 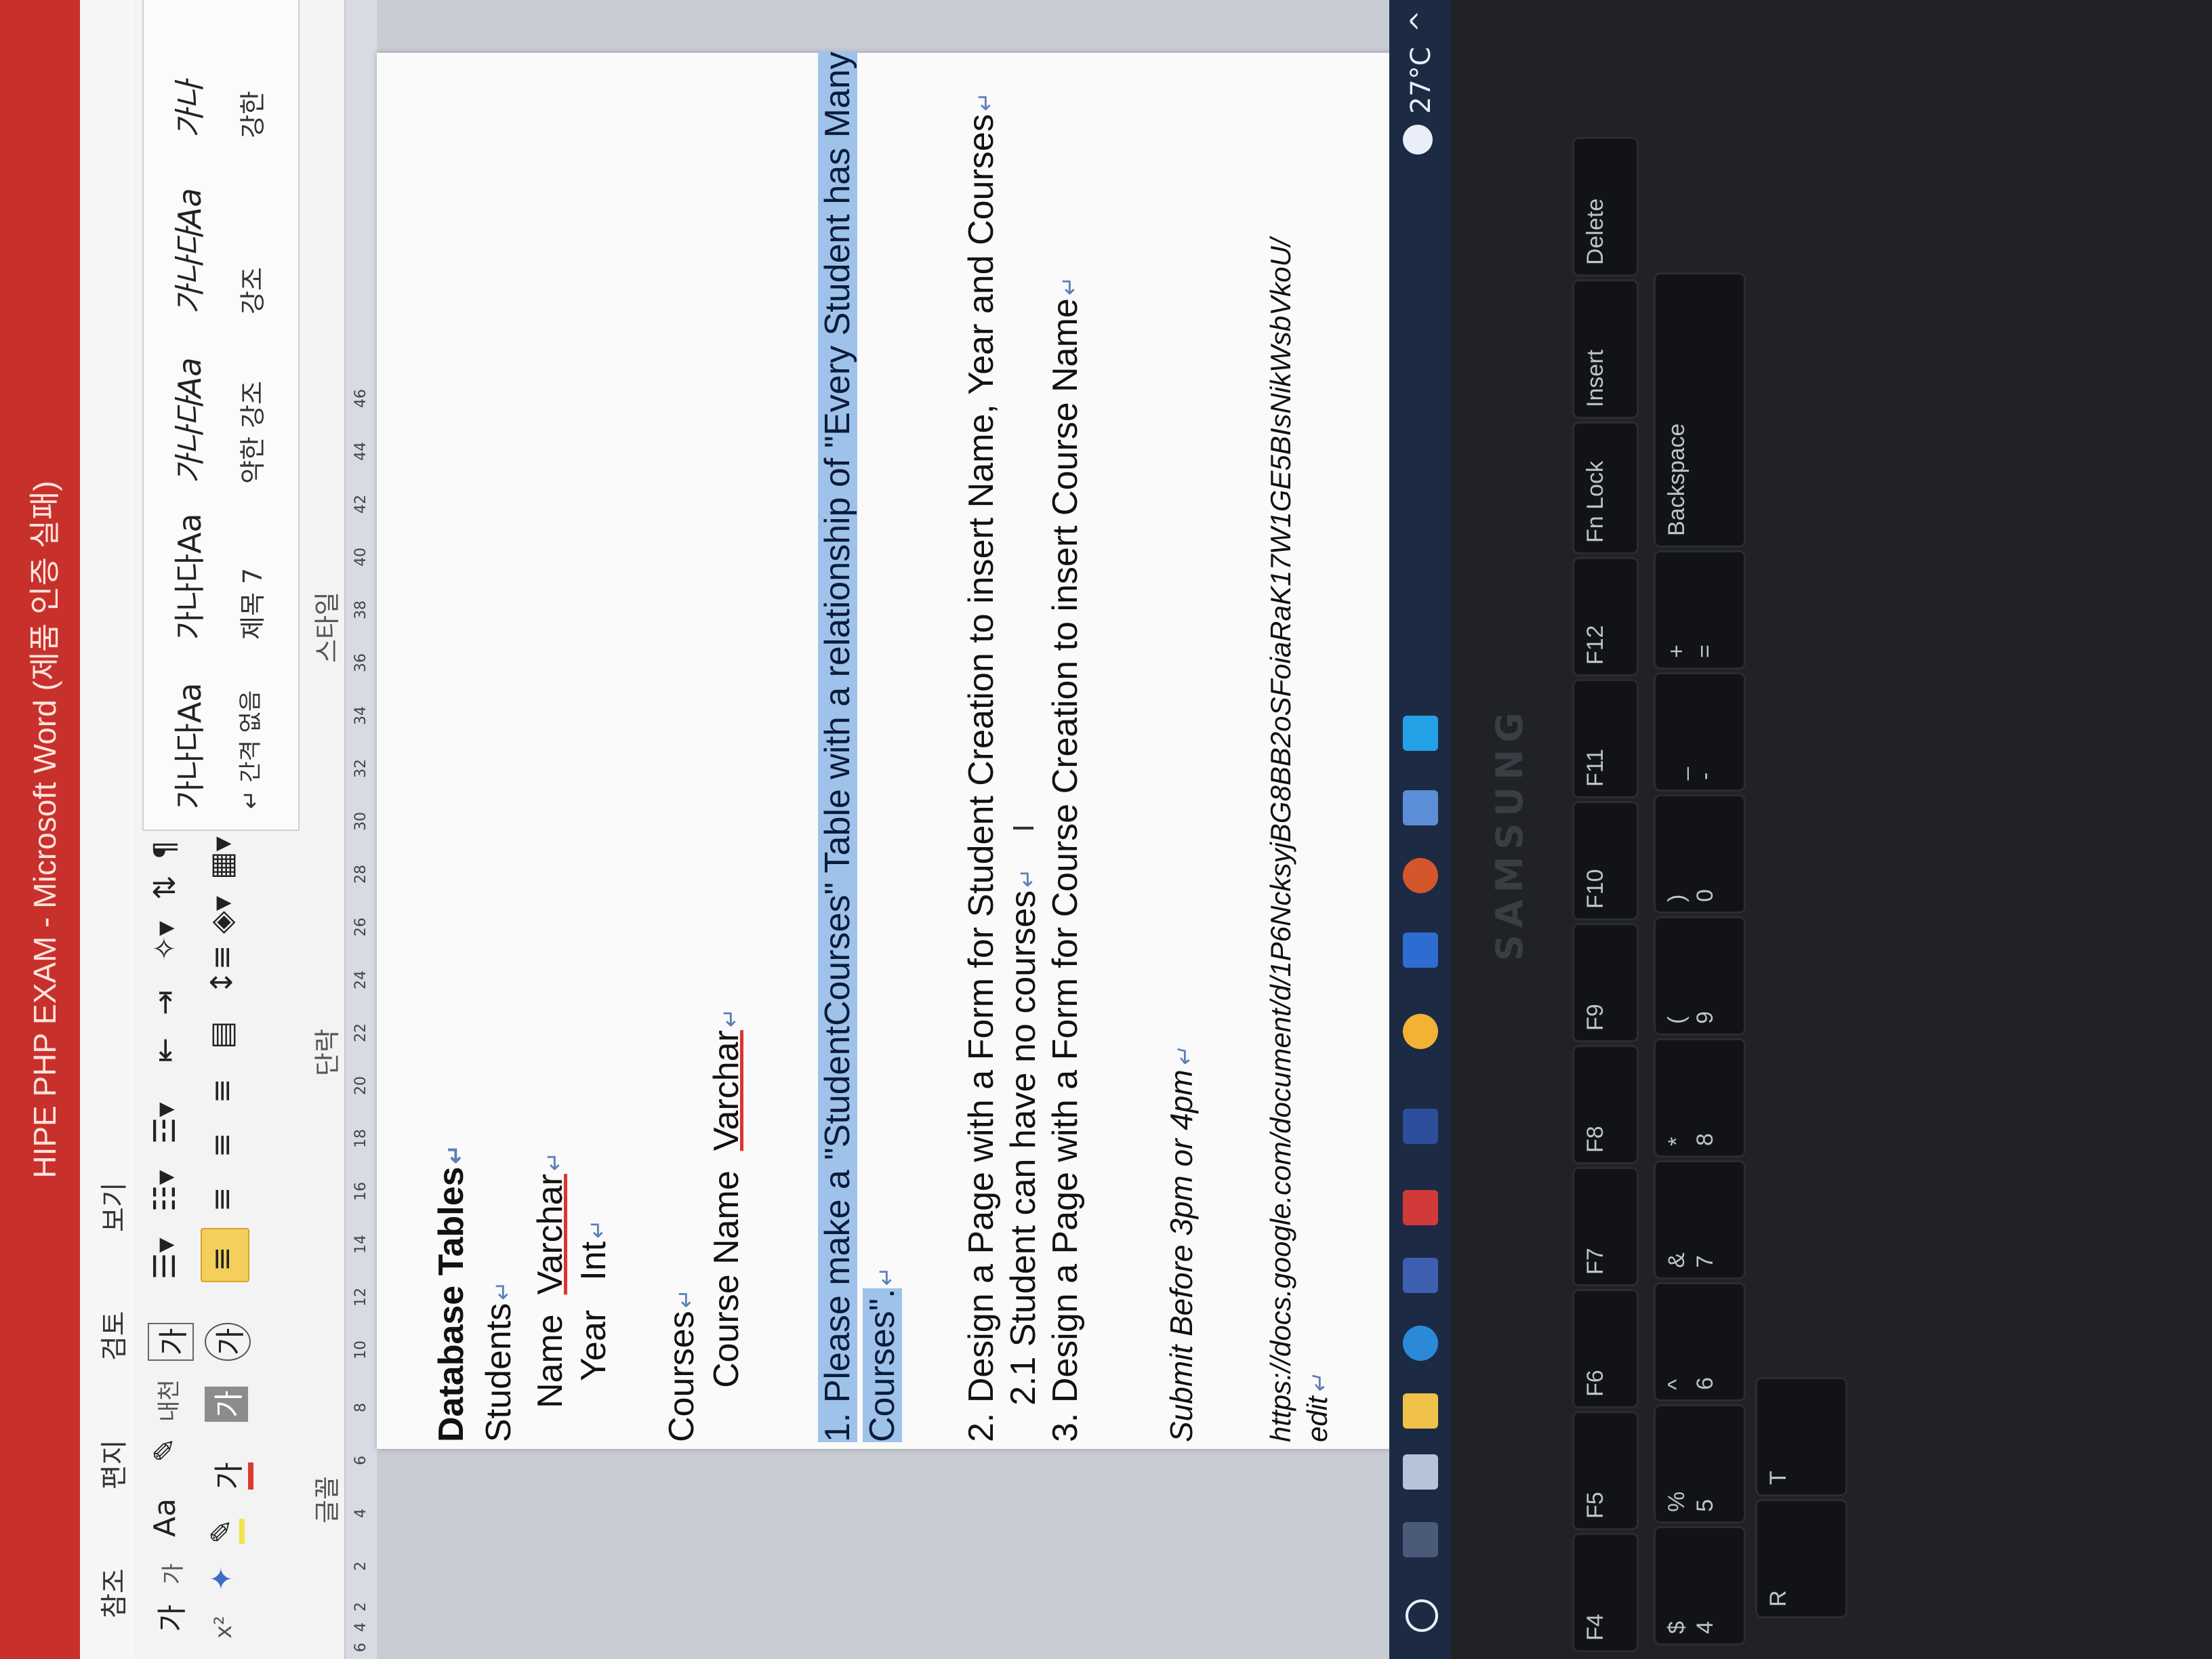 I want to click on word-icon, so click(x=1420, y=950).